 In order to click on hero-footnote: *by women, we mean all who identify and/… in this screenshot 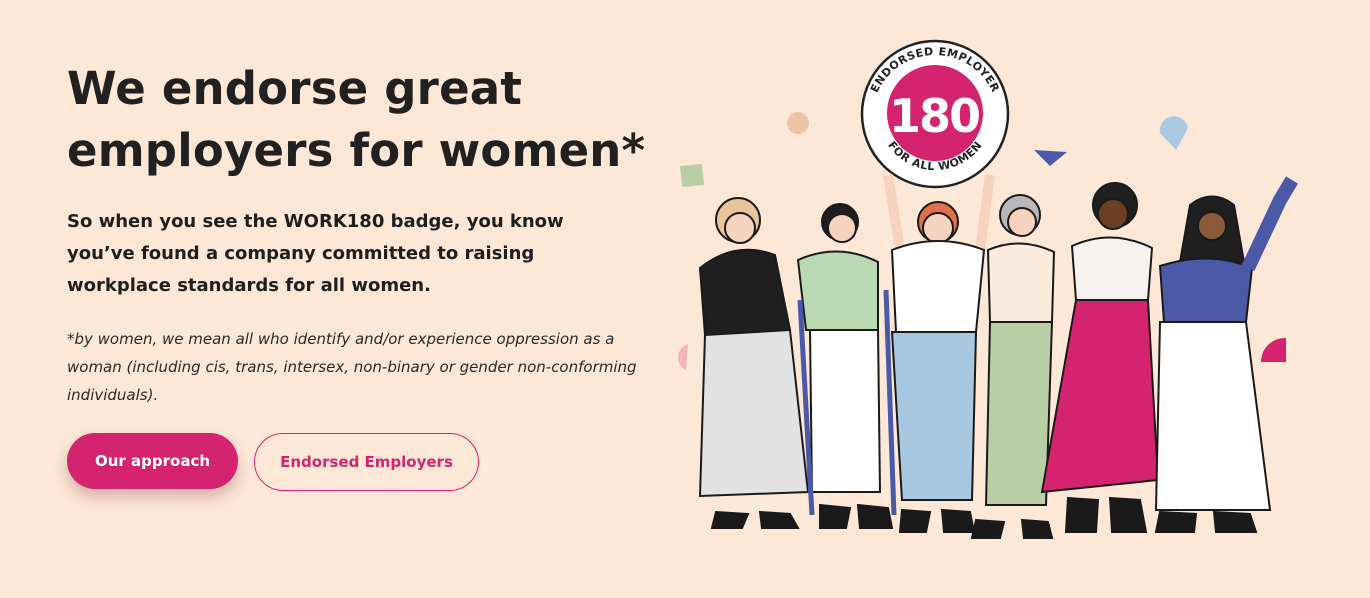, I will do `click(352, 367)`.